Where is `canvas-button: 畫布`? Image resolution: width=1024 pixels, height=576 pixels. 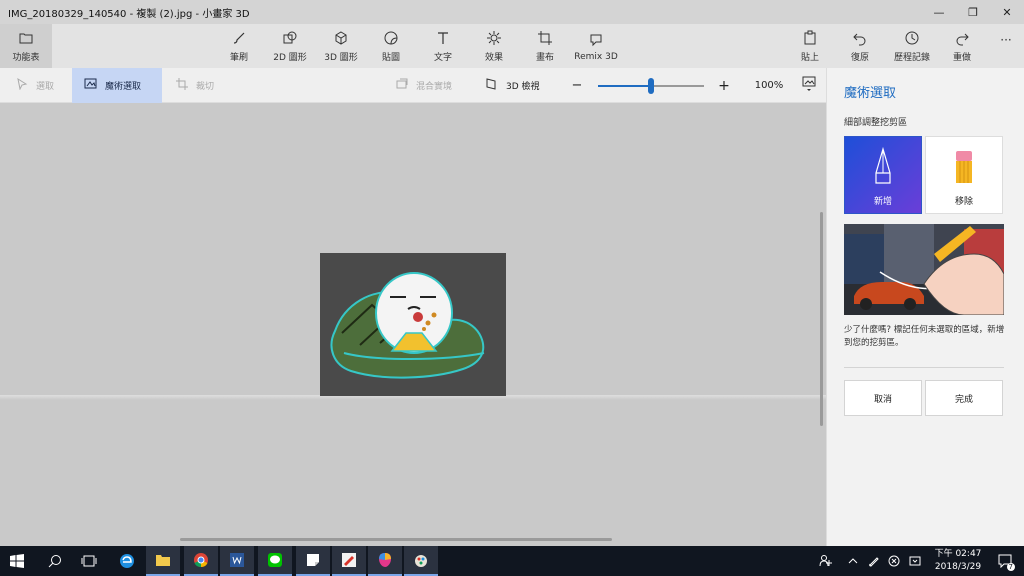
canvas-button: 畫布 is located at coordinates (545, 46).